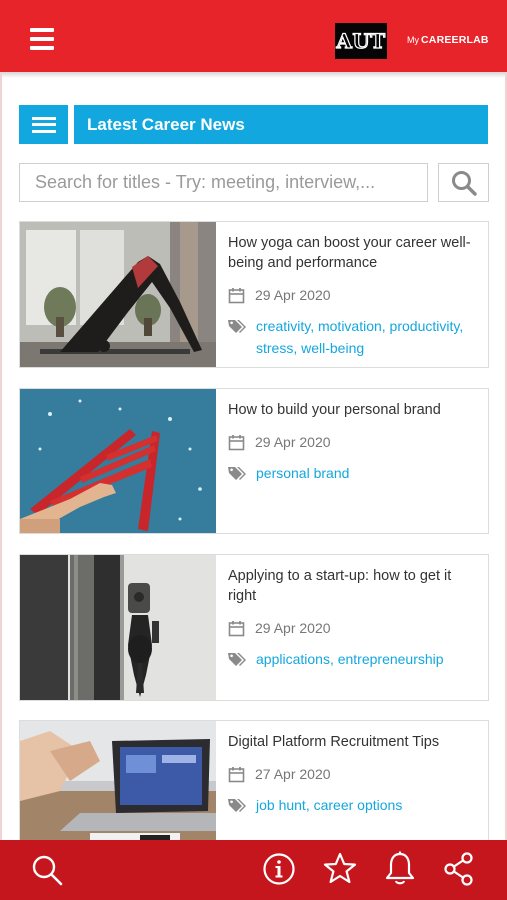  I want to click on search-button, so click(463, 182).